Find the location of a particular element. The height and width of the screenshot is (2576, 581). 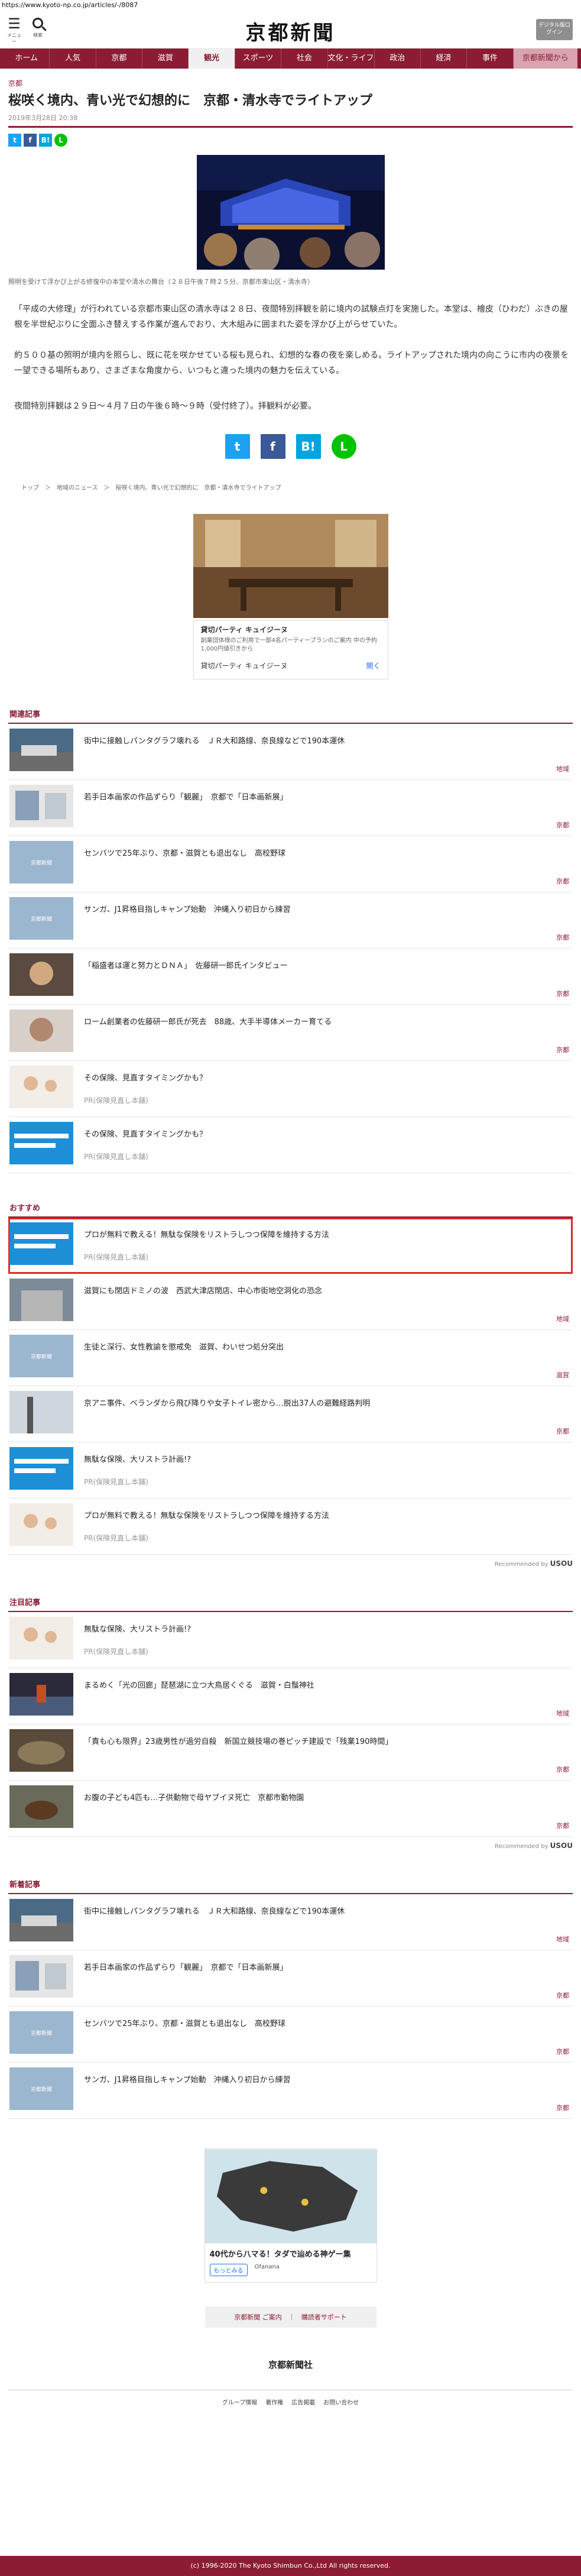

item-title: サンガ、J1昇格目指しキャンプ始動 沖縄入り初日から練習 is located at coordinates (188, 910).